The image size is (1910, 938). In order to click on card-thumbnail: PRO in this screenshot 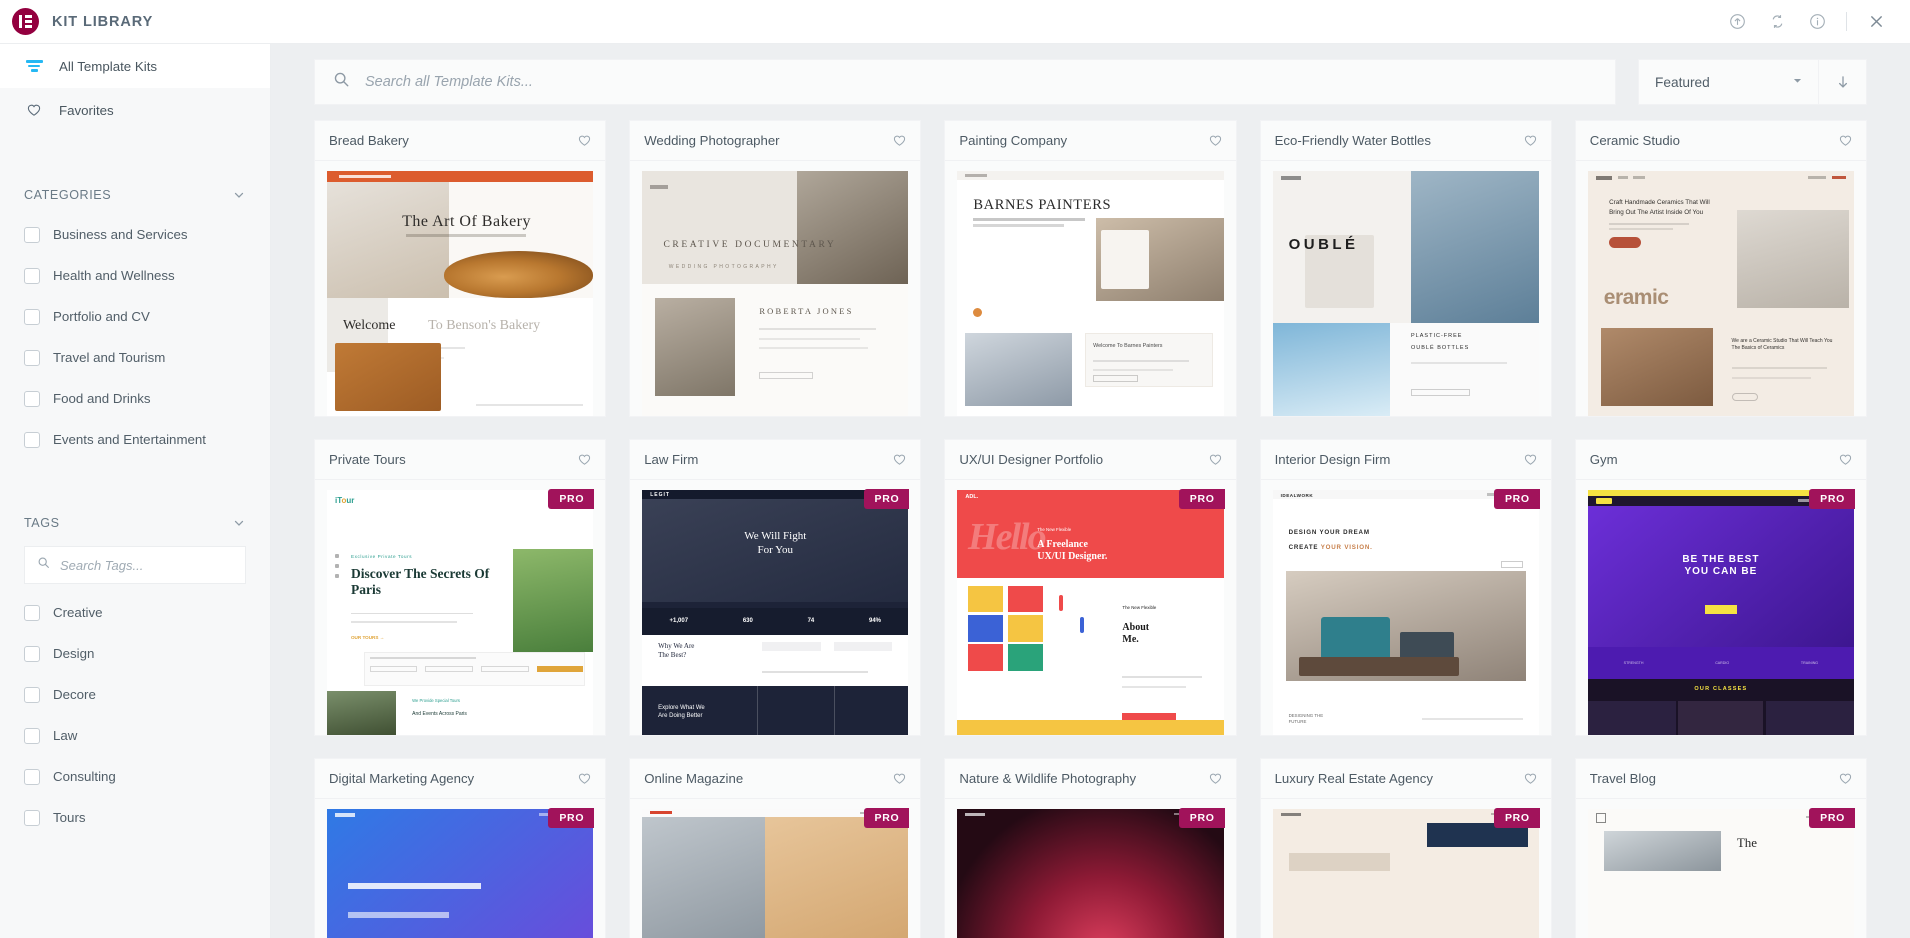, I will do `click(460, 868)`.